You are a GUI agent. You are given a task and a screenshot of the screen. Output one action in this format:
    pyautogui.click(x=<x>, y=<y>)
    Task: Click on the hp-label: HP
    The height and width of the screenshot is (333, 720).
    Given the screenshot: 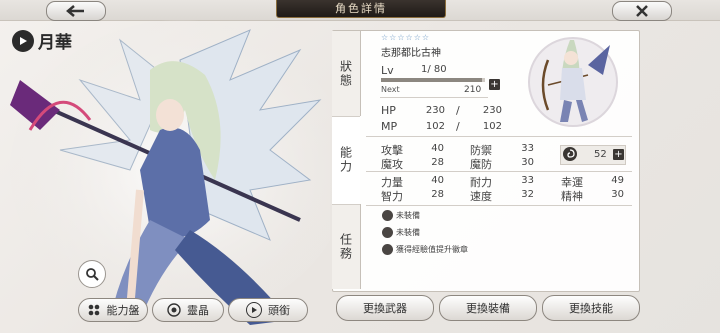 What is the action you would take?
    pyautogui.click(x=388, y=110)
    